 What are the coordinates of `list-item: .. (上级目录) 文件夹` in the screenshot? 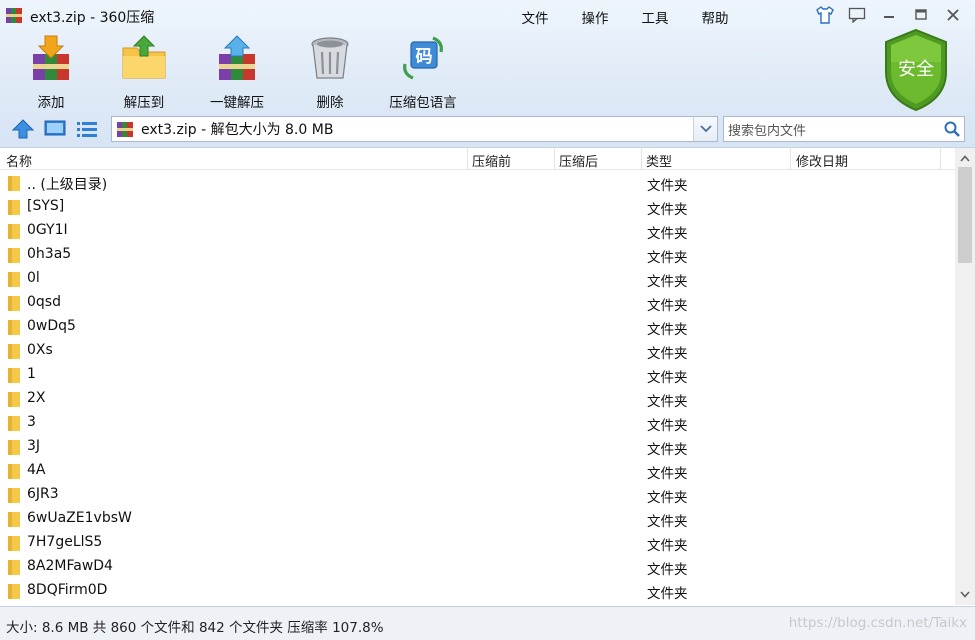 It's located at (477, 183).